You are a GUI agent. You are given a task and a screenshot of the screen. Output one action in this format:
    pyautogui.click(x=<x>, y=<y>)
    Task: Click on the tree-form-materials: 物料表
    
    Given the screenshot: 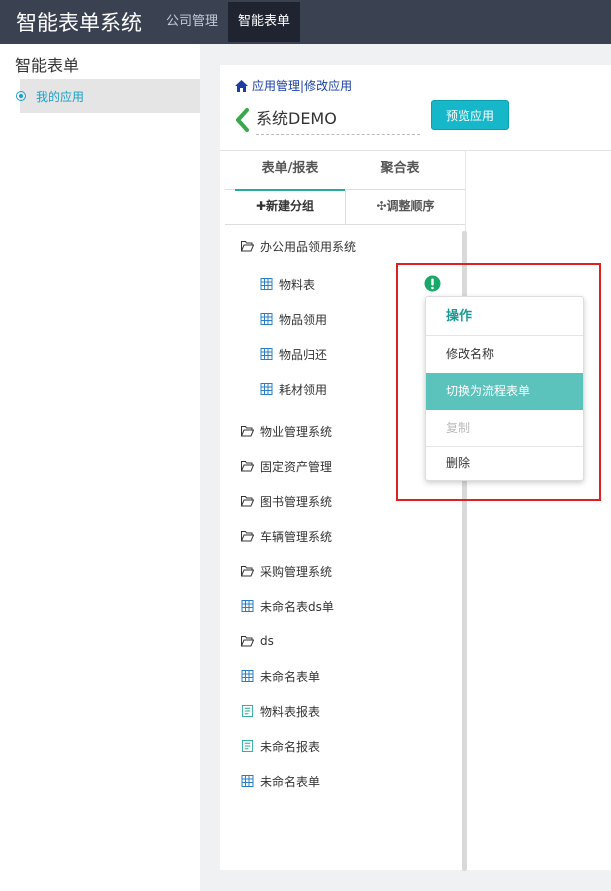 What is the action you would take?
    pyautogui.click(x=287, y=284)
    